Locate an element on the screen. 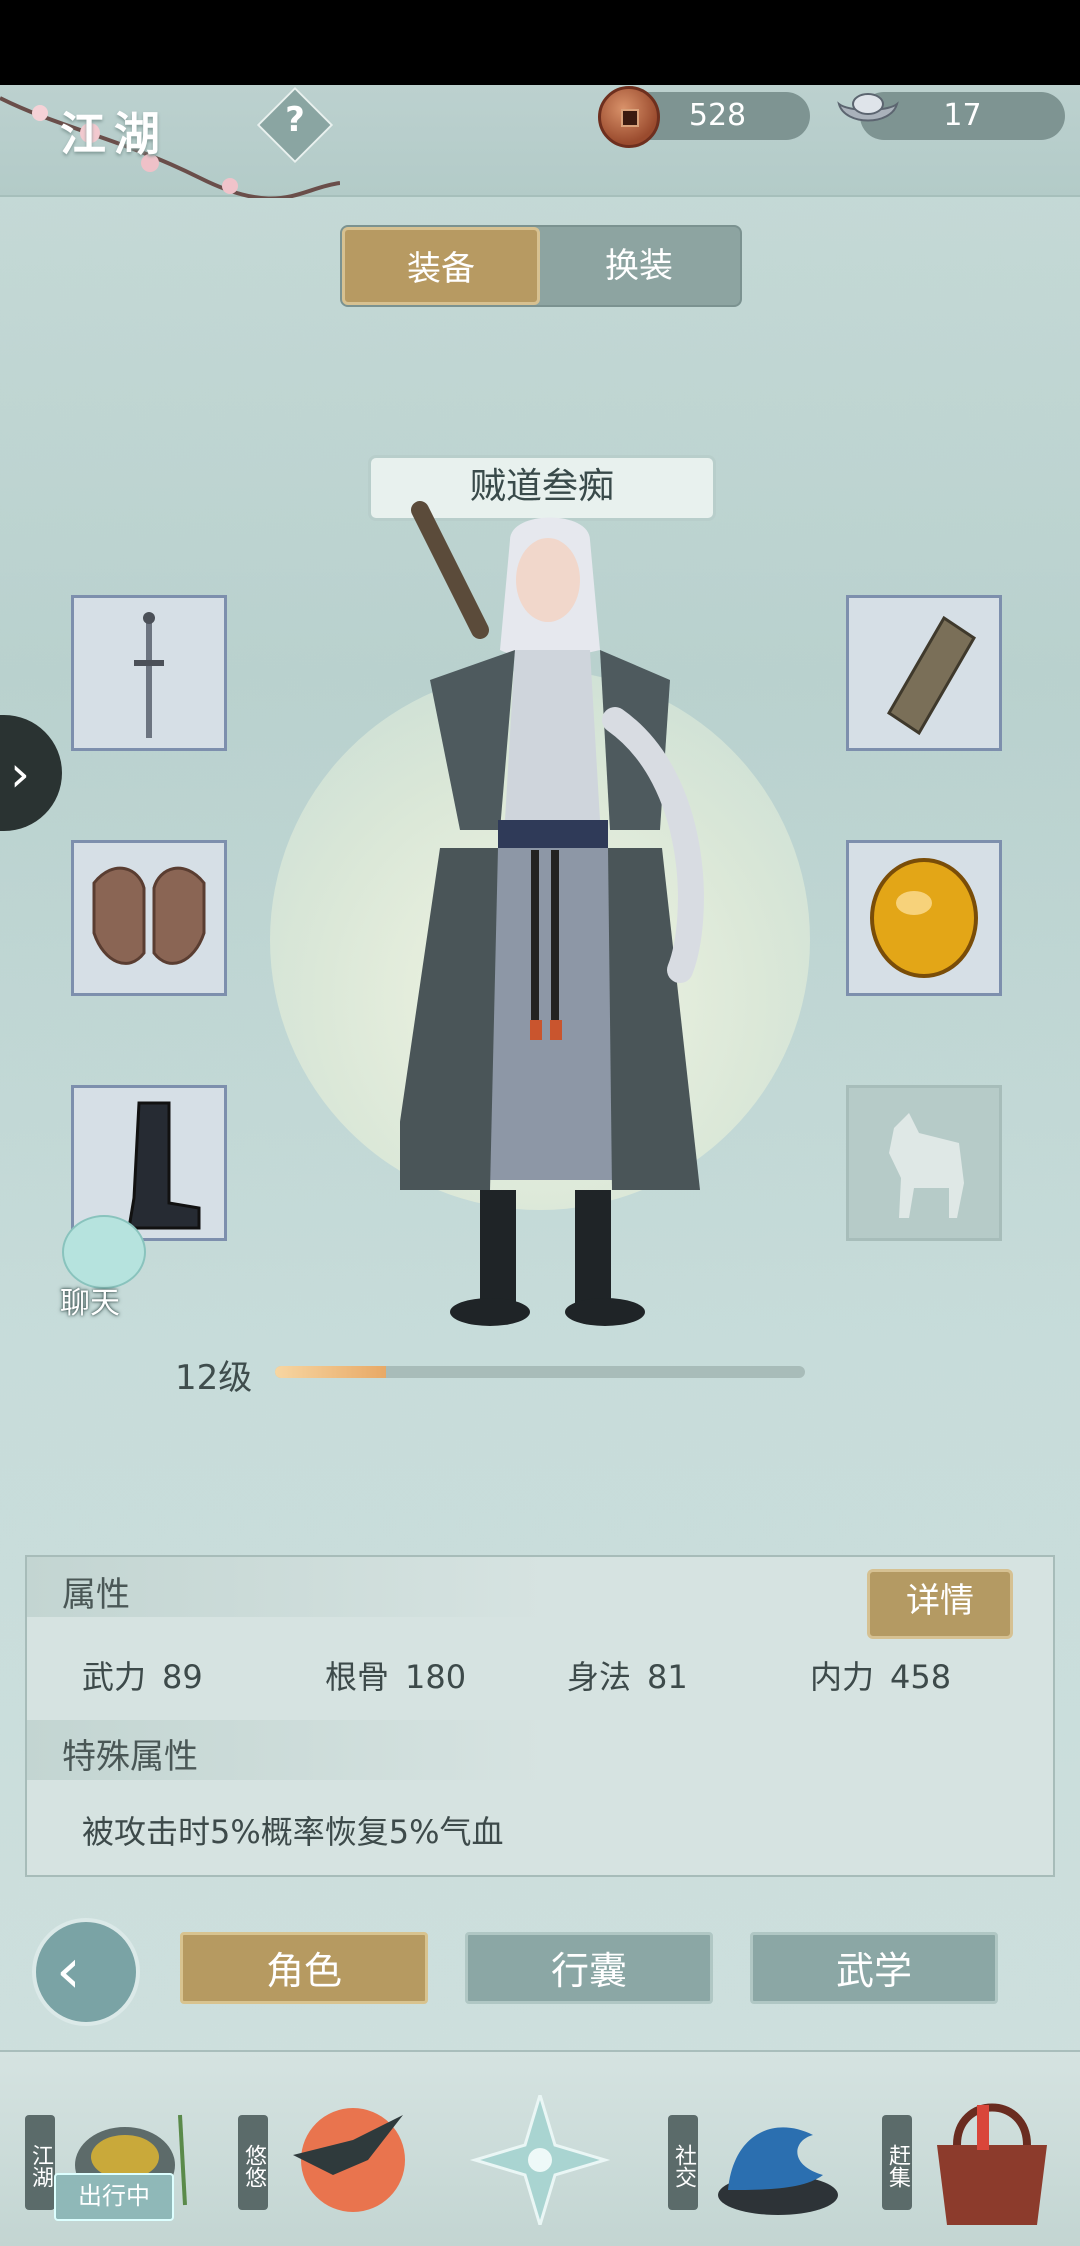  stat-value: 89 is located at coordinates (182, 1677).